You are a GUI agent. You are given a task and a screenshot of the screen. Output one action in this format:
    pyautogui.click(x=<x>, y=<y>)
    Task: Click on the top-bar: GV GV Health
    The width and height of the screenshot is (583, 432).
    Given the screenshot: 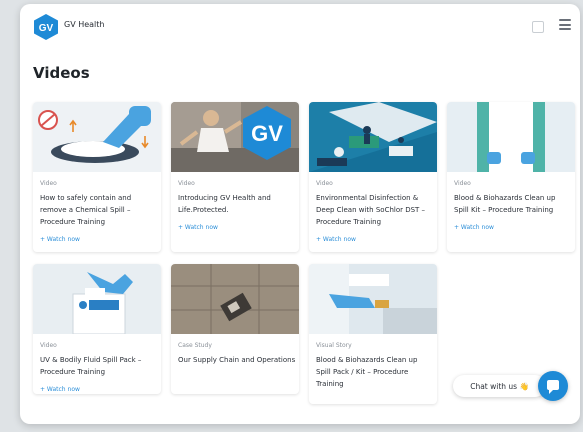 What is the action you would take?
    pyautogui.click(x=300, y=26)
    